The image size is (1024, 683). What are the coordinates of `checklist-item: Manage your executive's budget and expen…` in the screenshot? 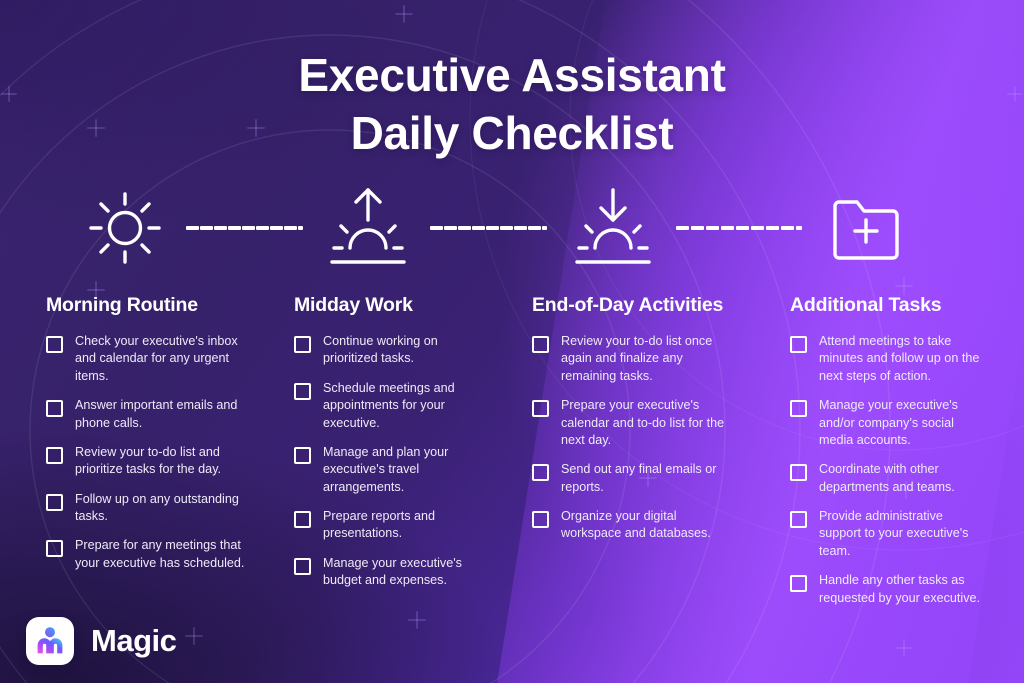 It's located at (392, 572).